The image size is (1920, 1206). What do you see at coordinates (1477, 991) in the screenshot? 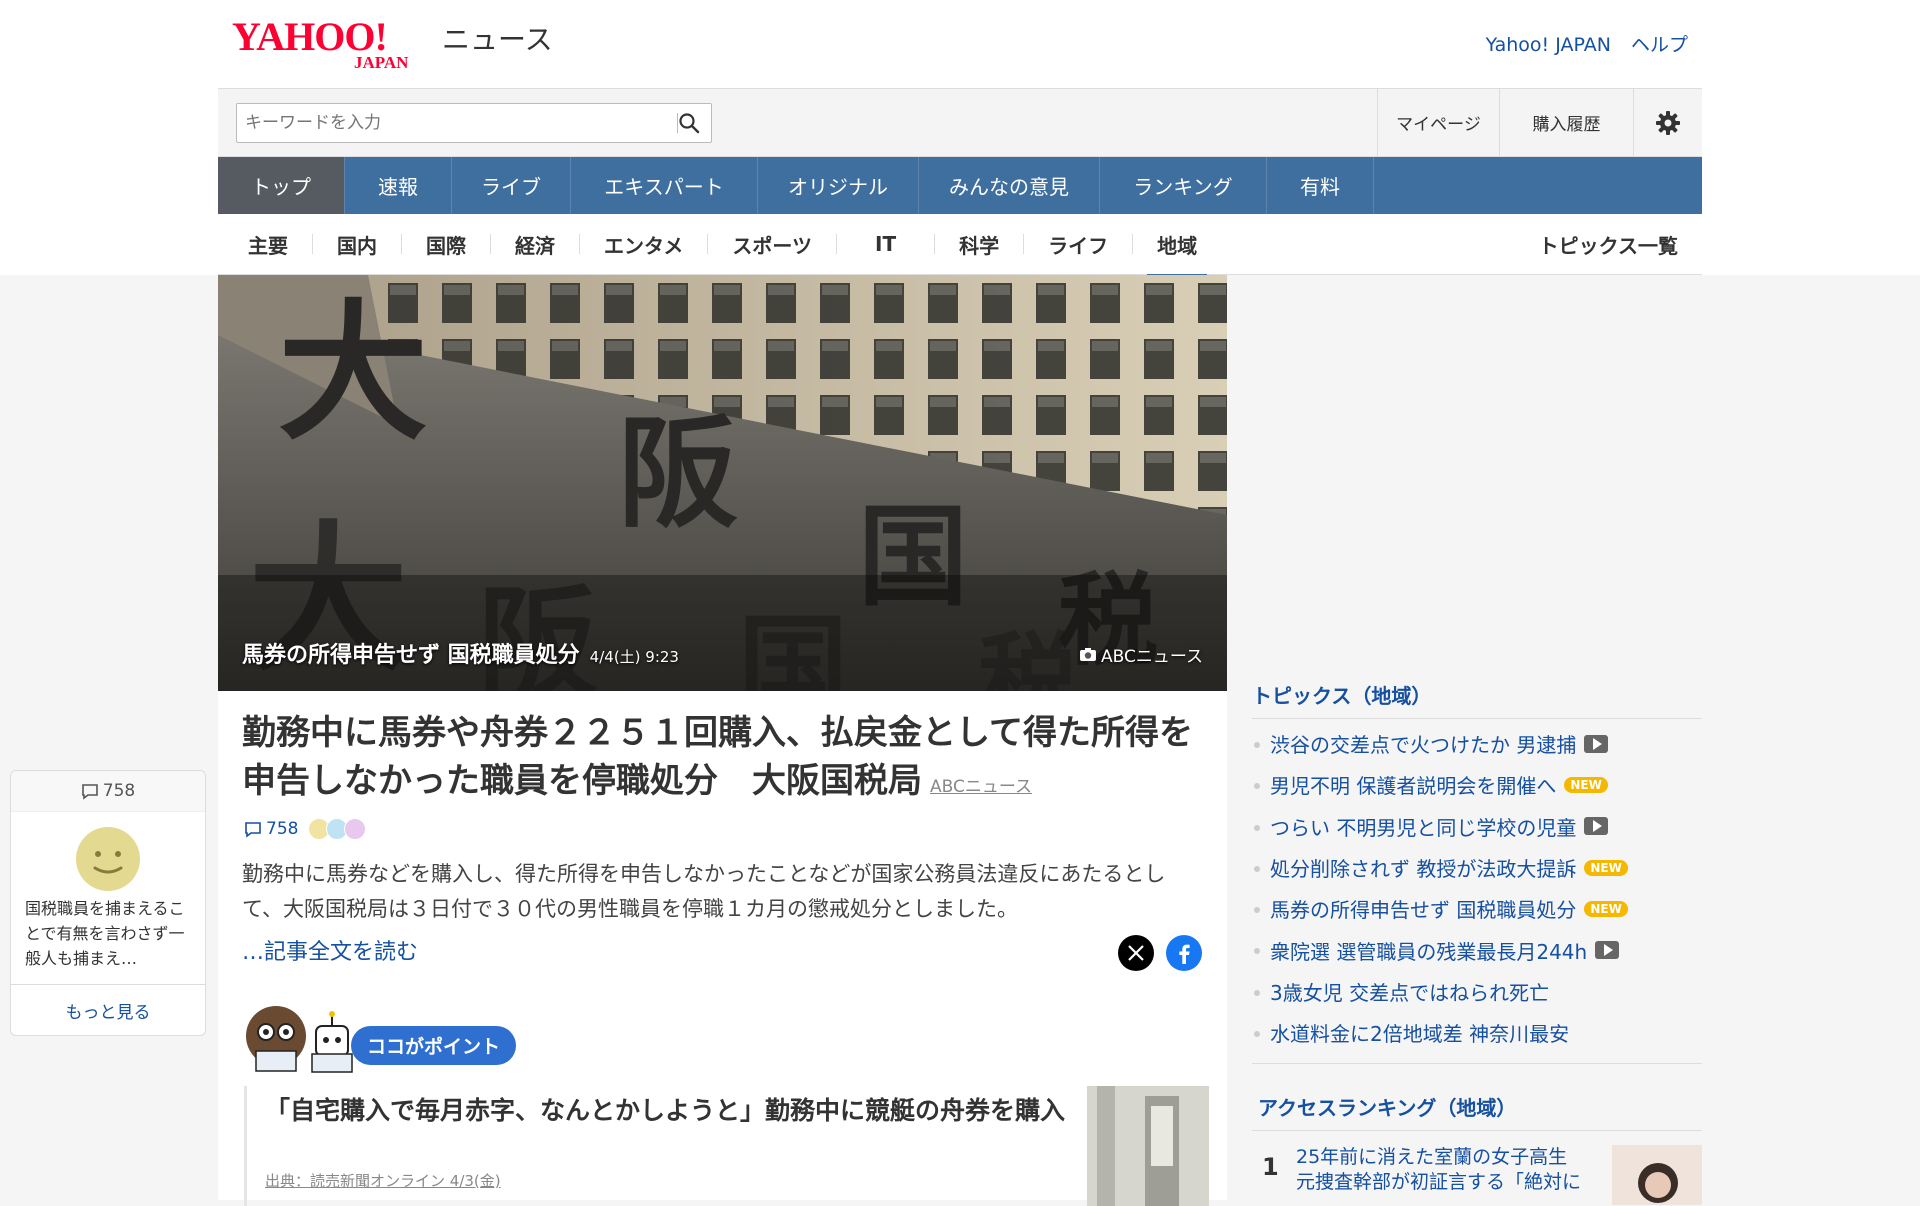
I see `topic-item: 3歳女児 交差点ではねられ死亡` at bounding box center [1477, 991].